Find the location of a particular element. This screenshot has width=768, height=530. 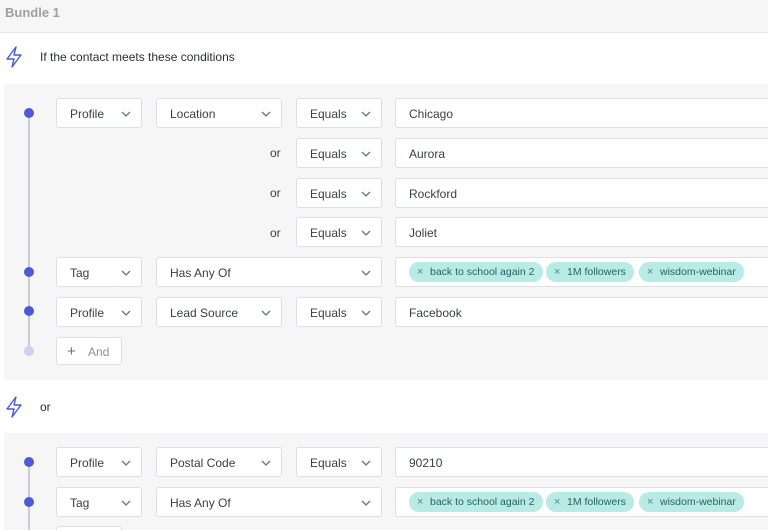

or-separator-label: or is located at coordinates (45, 407).